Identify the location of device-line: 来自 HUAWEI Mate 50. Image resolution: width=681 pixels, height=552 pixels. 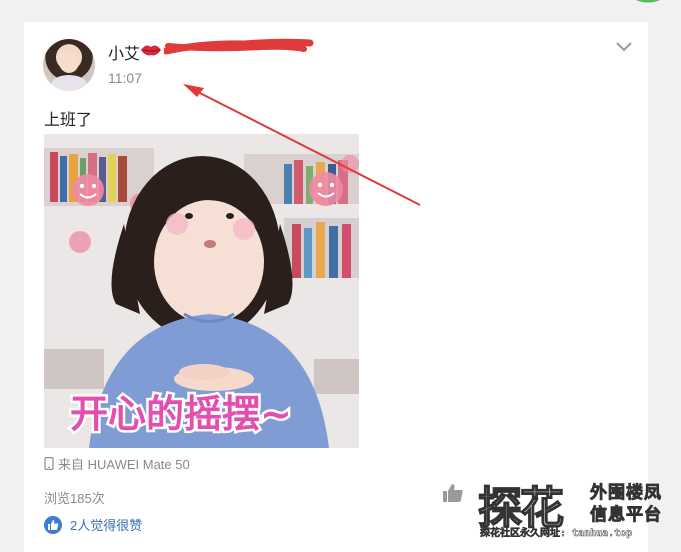
(117, 463).